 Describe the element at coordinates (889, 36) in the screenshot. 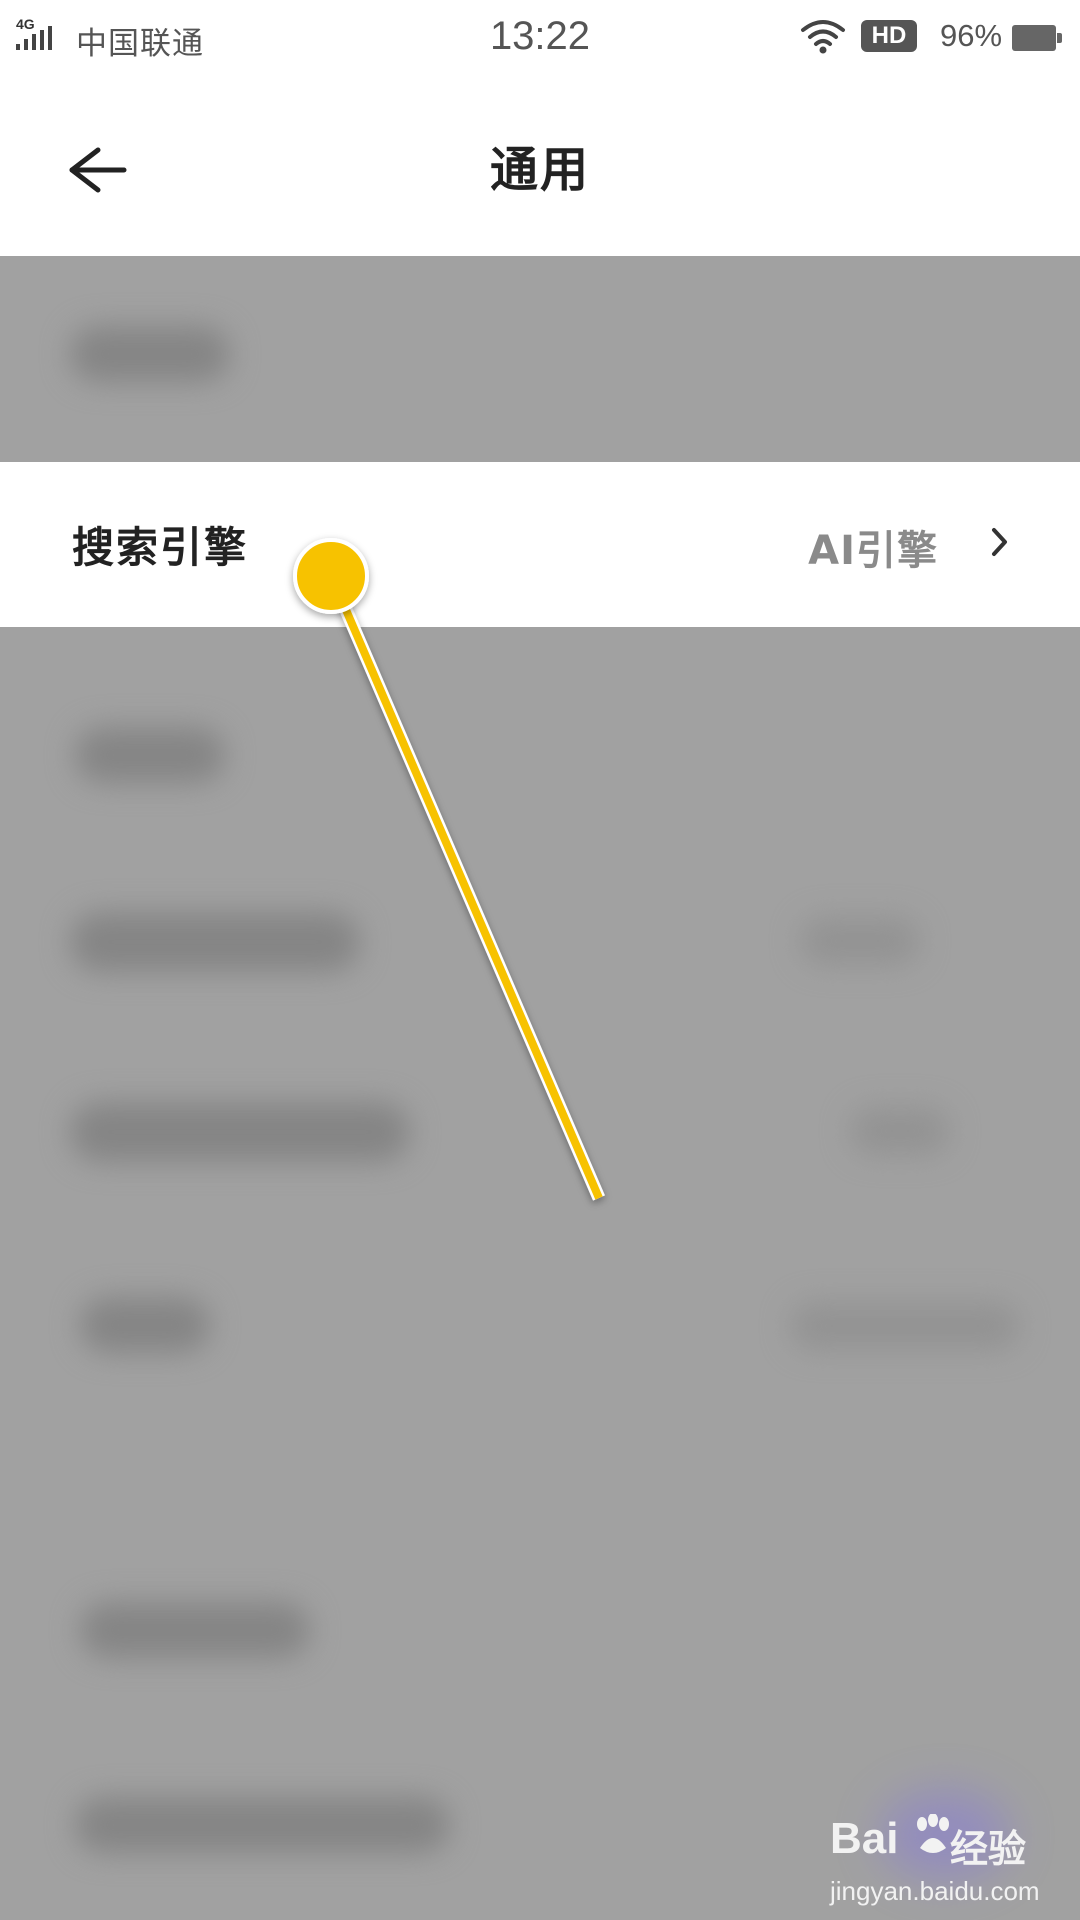

I see `hd-badge: HD` at that location.